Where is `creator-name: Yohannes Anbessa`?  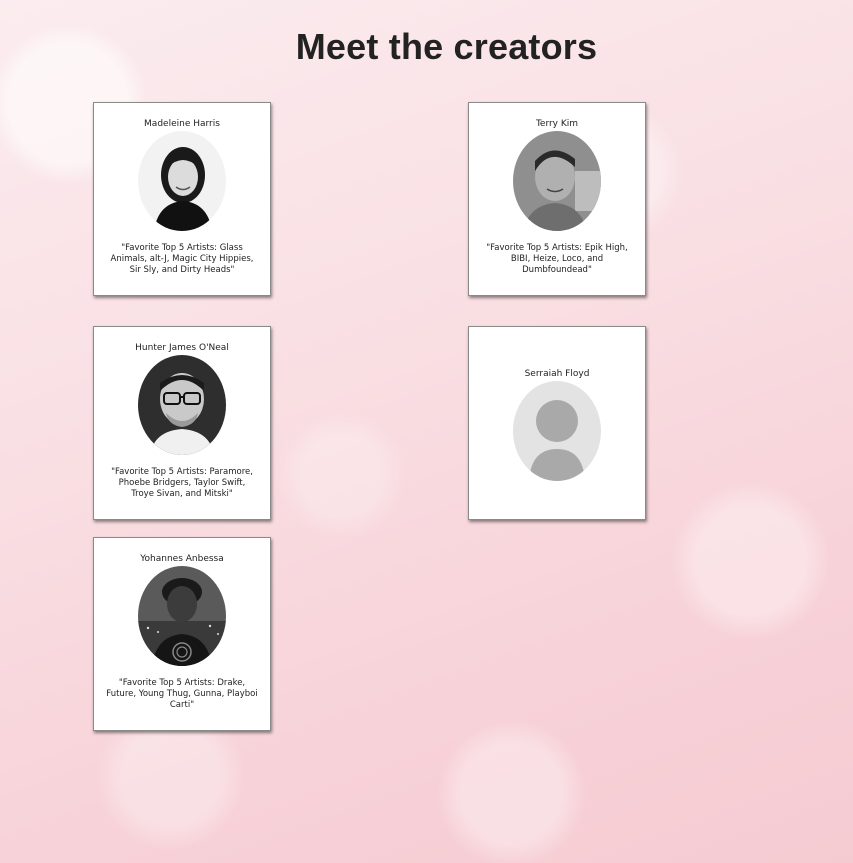 creator-name: Yohannes Anbessa is located at coordinates (182, 559).